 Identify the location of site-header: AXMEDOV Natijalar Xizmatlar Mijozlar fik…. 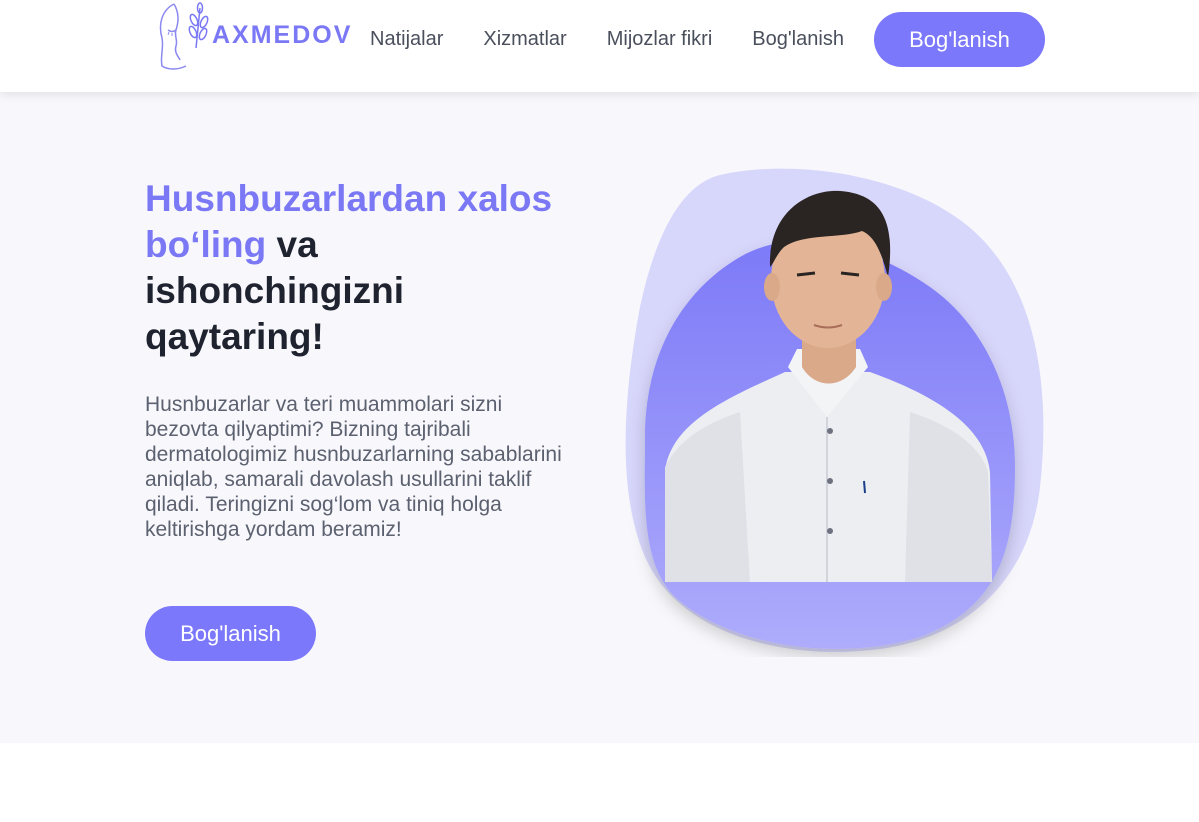
(599, 46).